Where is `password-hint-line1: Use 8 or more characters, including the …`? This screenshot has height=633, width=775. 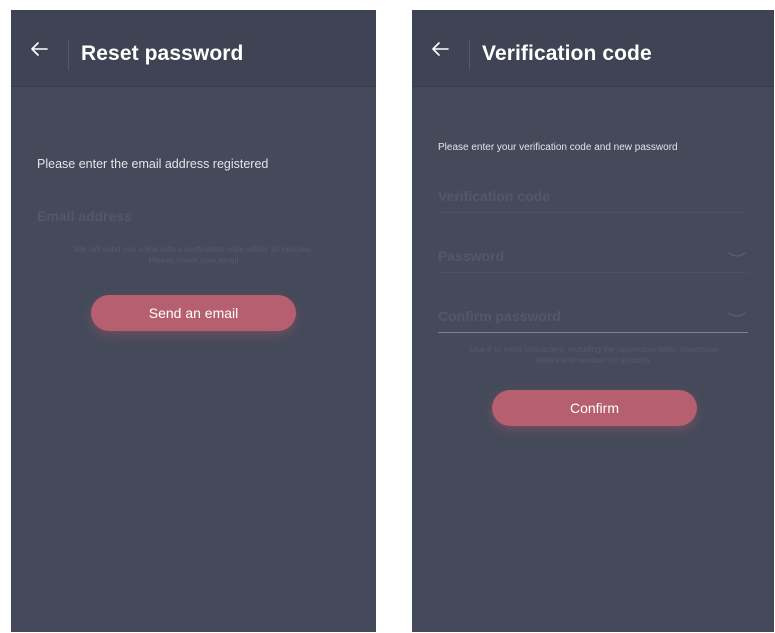
password-hint-line1: Use 8 or more characters, including the … is located at coordinates (594, 349).